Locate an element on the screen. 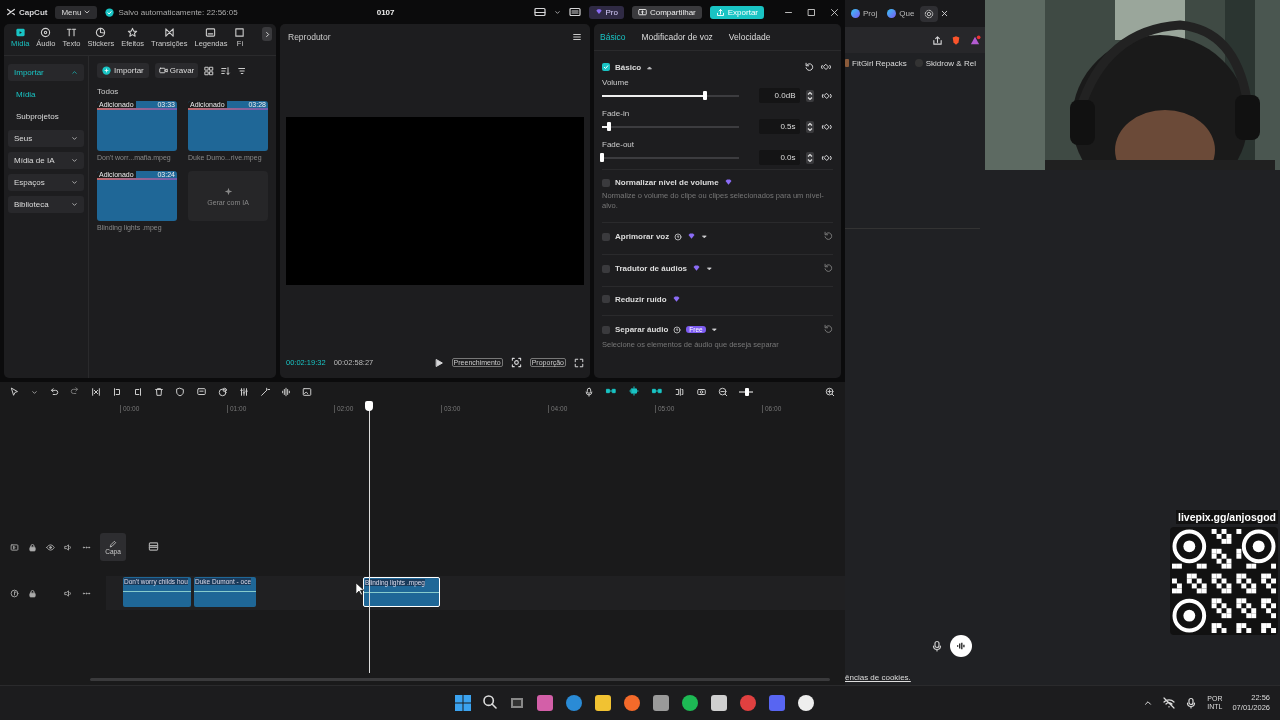 This screenshot has height=720, width=1280. bookmark: FitGirl Repacks is located at coordinates (876, 63).